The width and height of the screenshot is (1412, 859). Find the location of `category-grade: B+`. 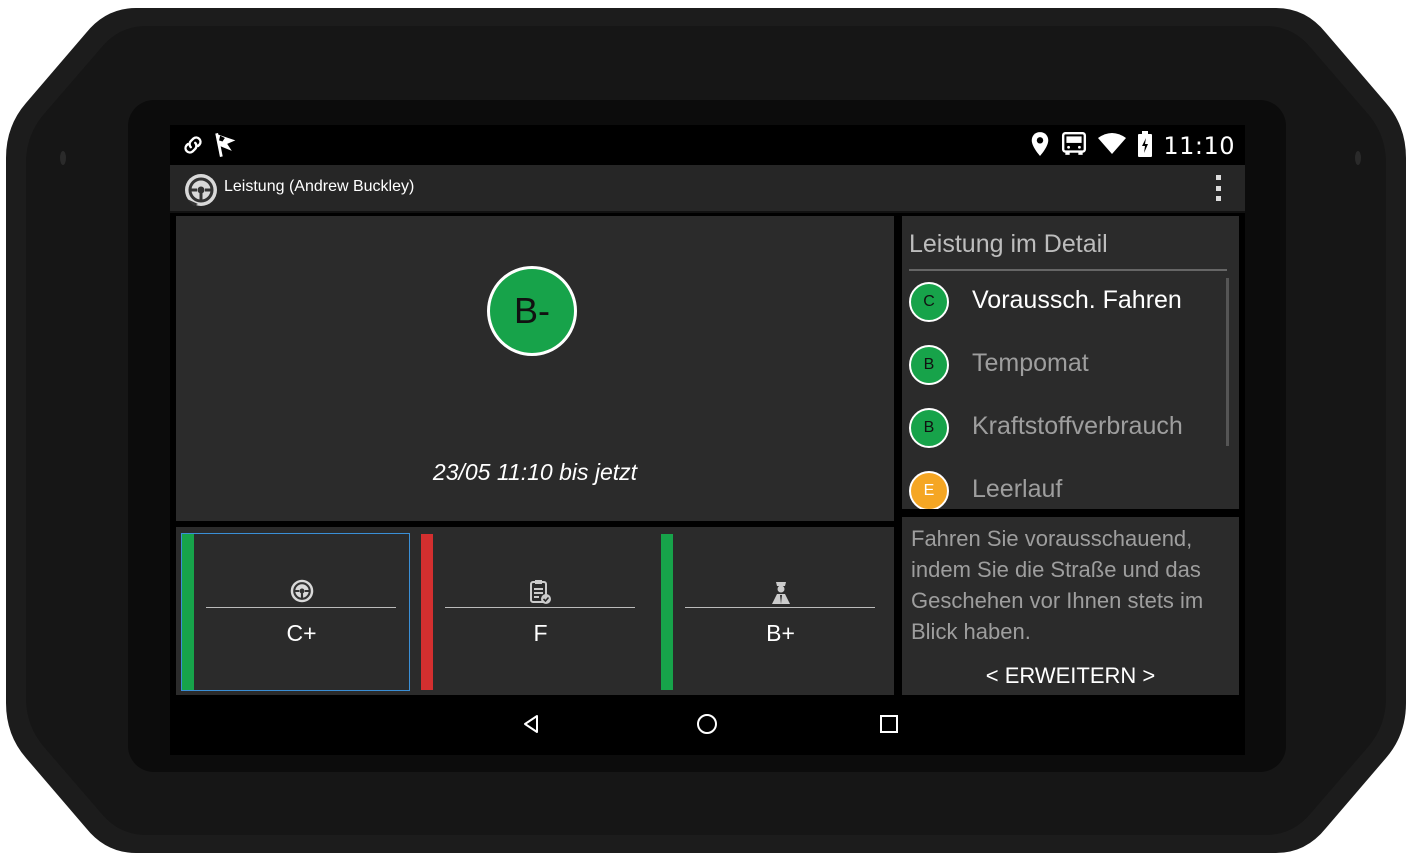

category-grade: B+ is located at coordinates (780, 633).